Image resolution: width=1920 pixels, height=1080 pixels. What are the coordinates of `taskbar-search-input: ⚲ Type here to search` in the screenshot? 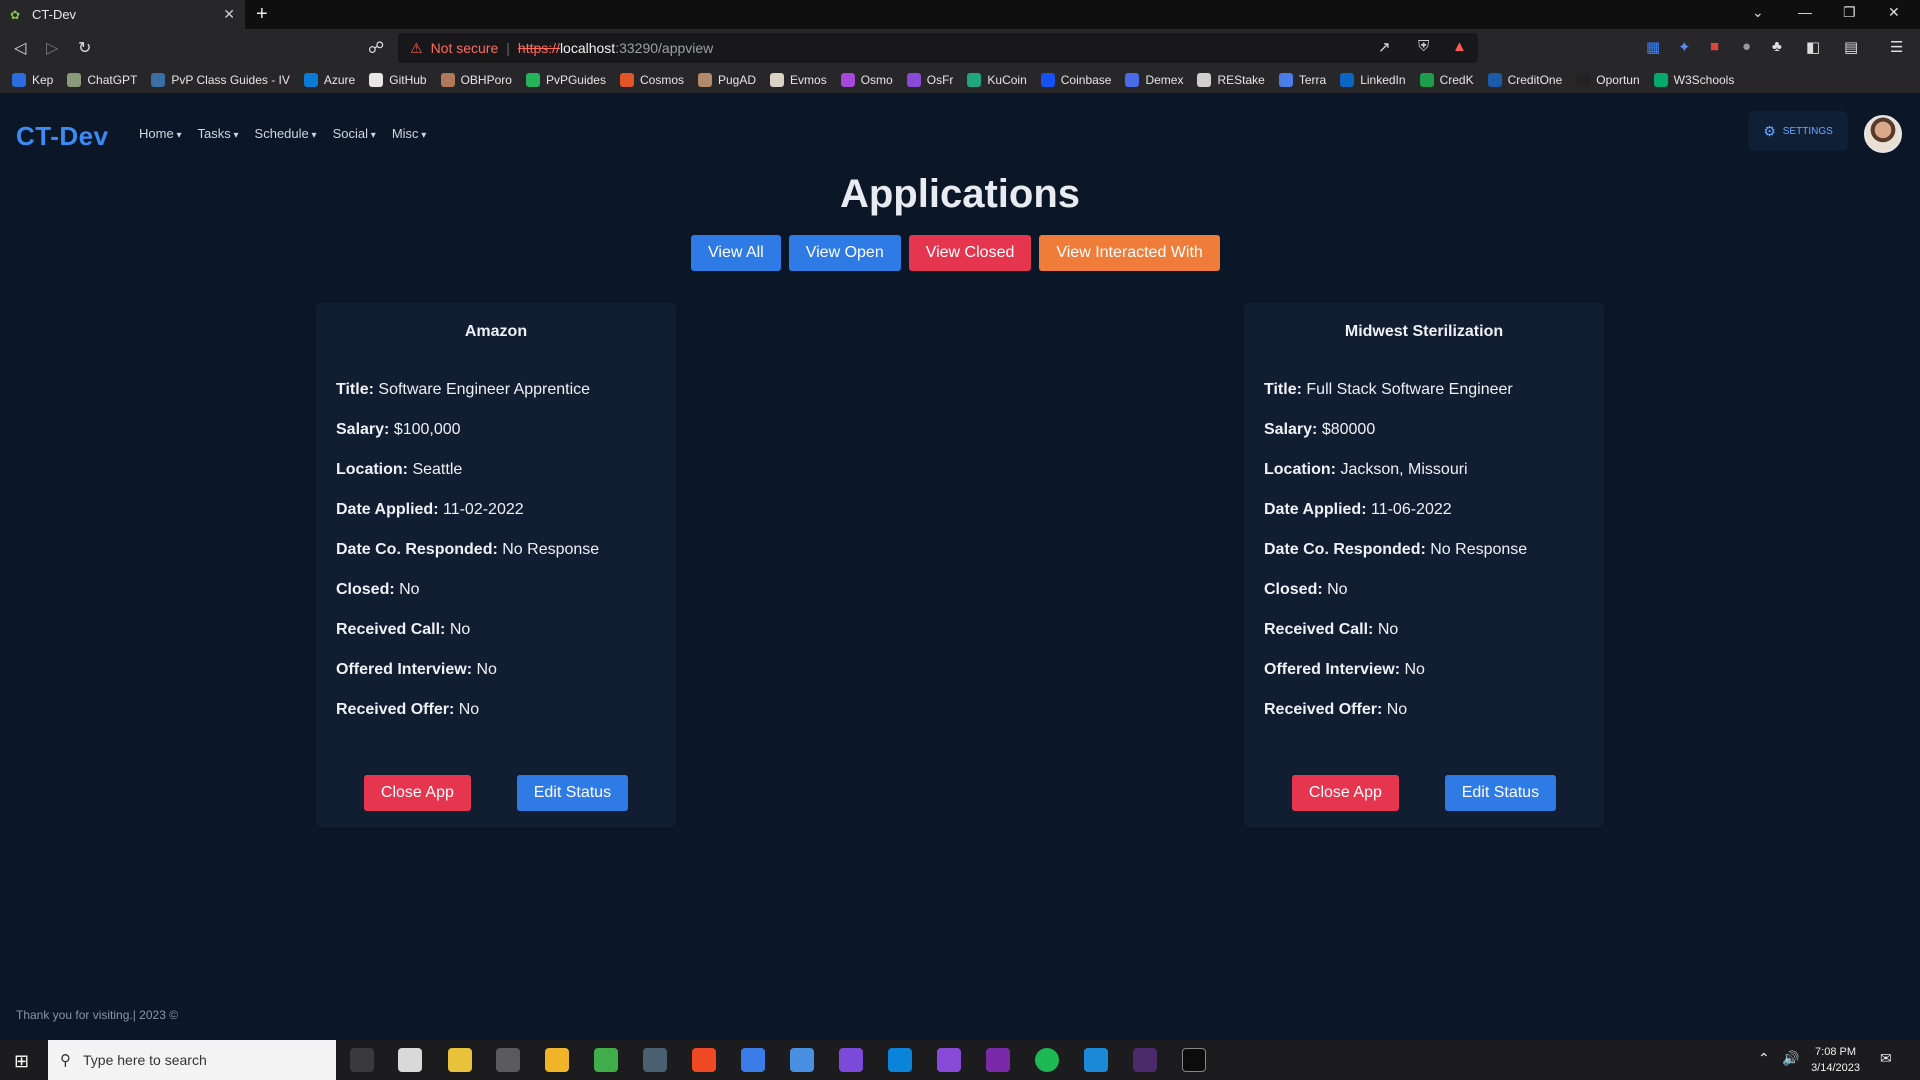 It's located at (192, 1060).